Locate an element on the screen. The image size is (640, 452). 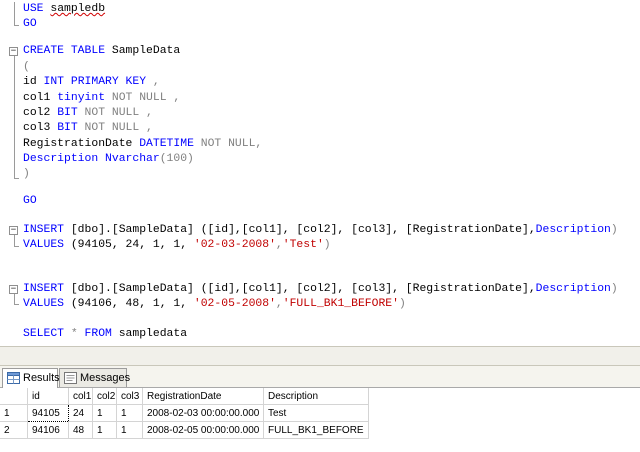
keyword: tinyint is located at coordinates (81, 98).